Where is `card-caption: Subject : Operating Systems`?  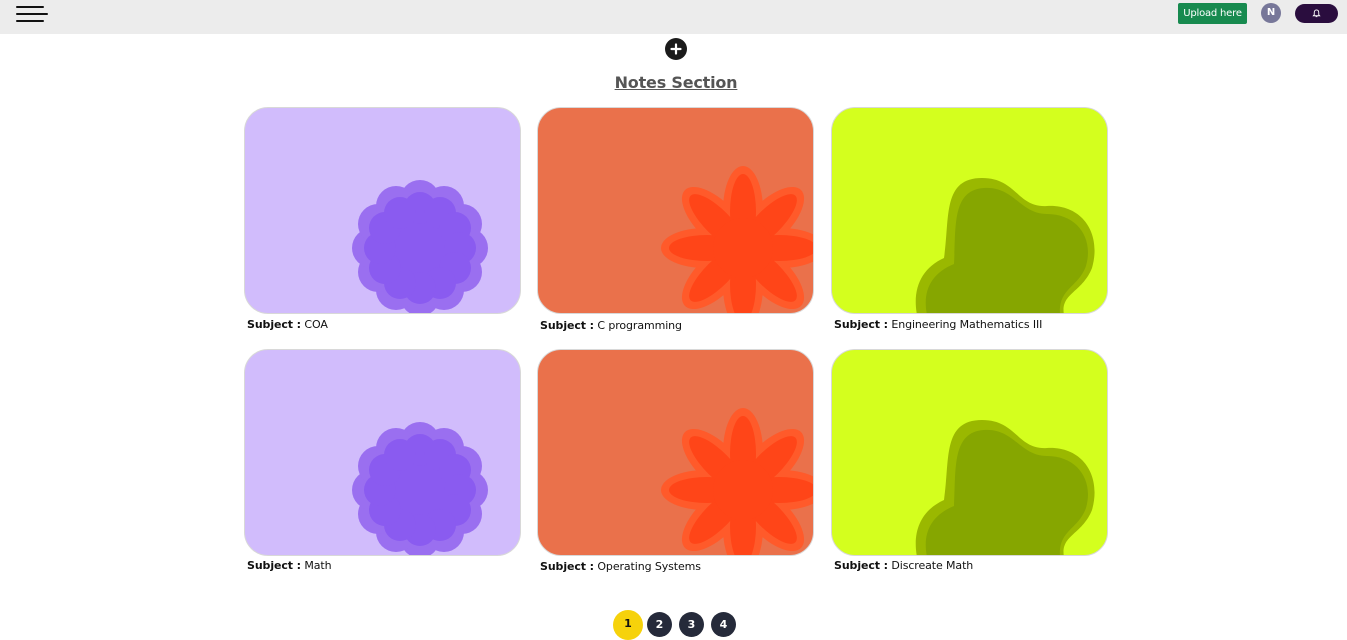
card-caption: Subject : Operating Systems is located at coordinates (620, 566).